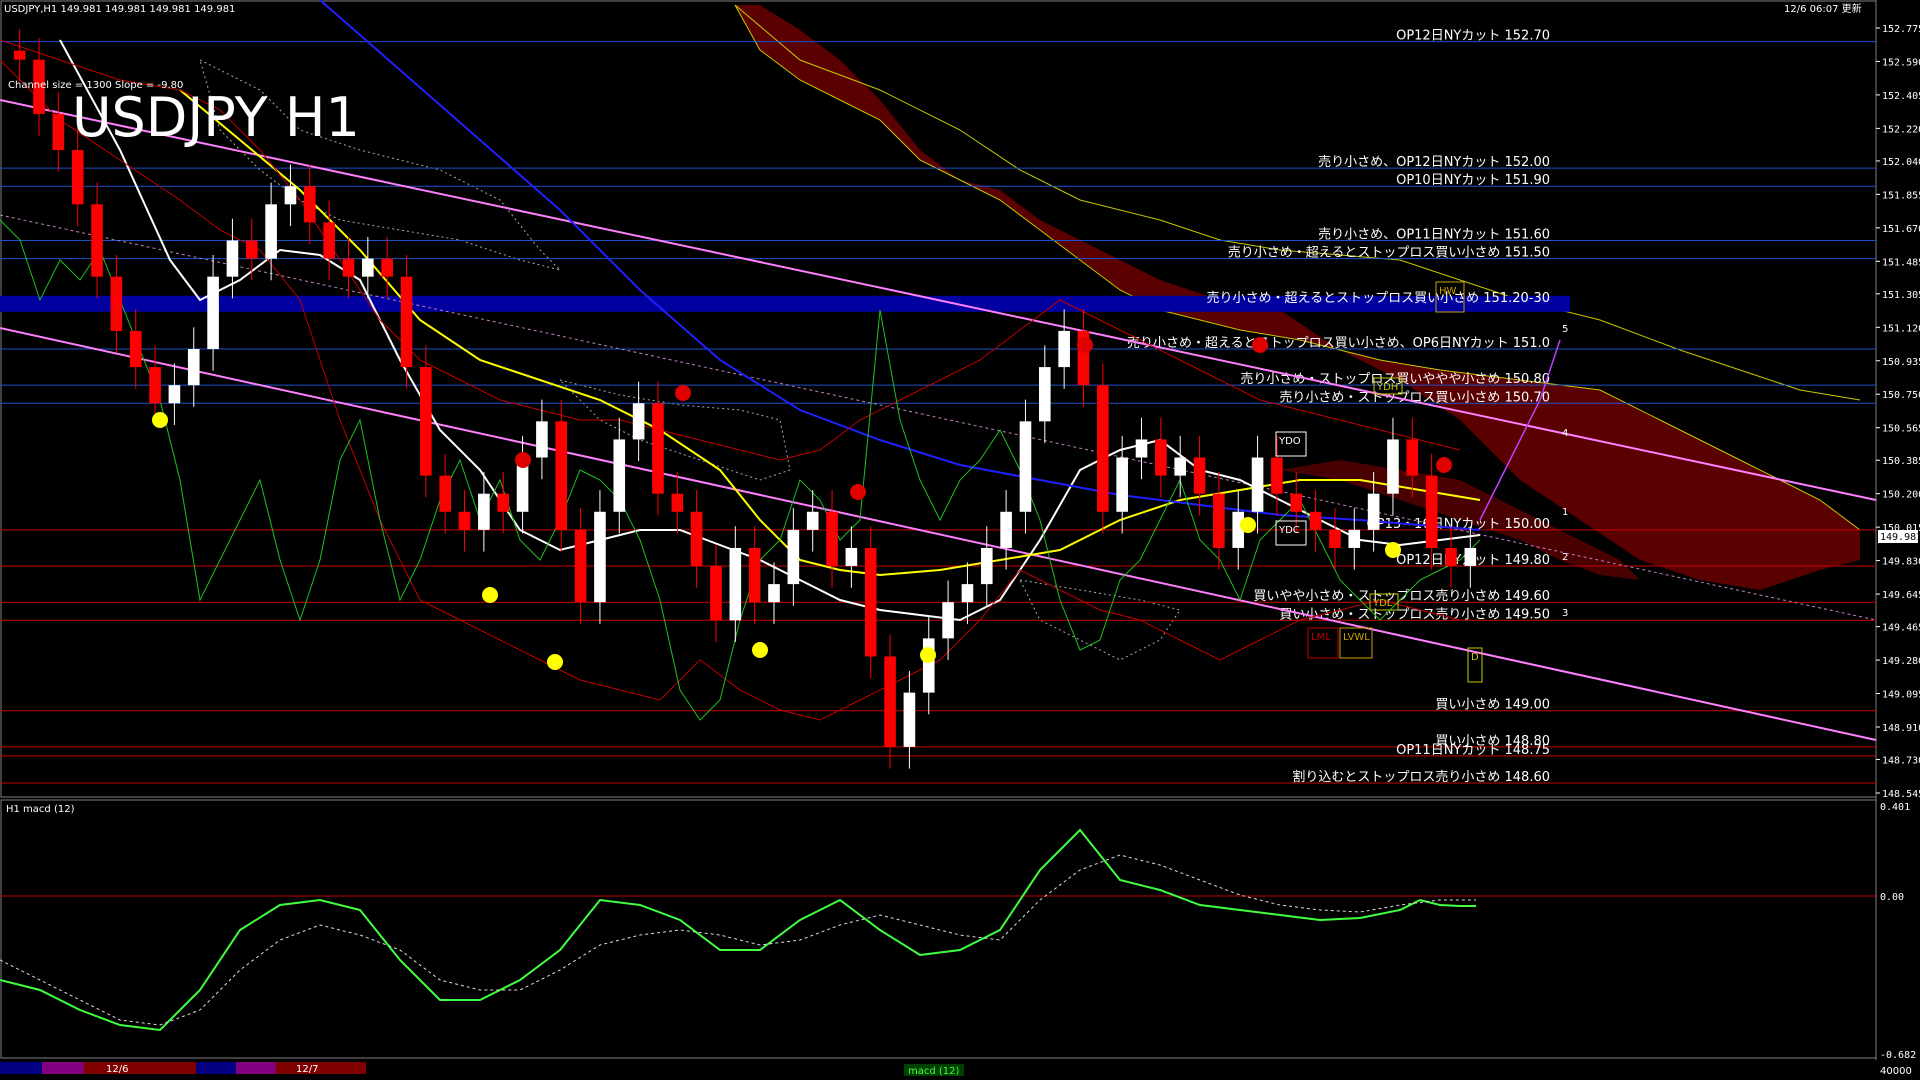 The height and width of the screenshot is (1080, 1920). I want to click on price-tick-label: 150.935, so click(1901, 362).